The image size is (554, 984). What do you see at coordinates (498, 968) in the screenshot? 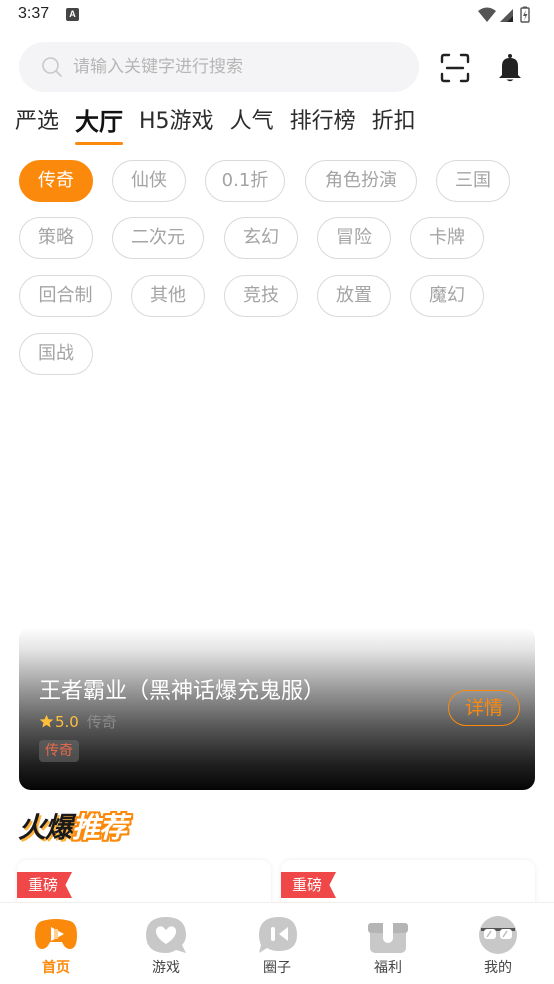
I see `nav-label: 我的` at bounding box center [498, 968].